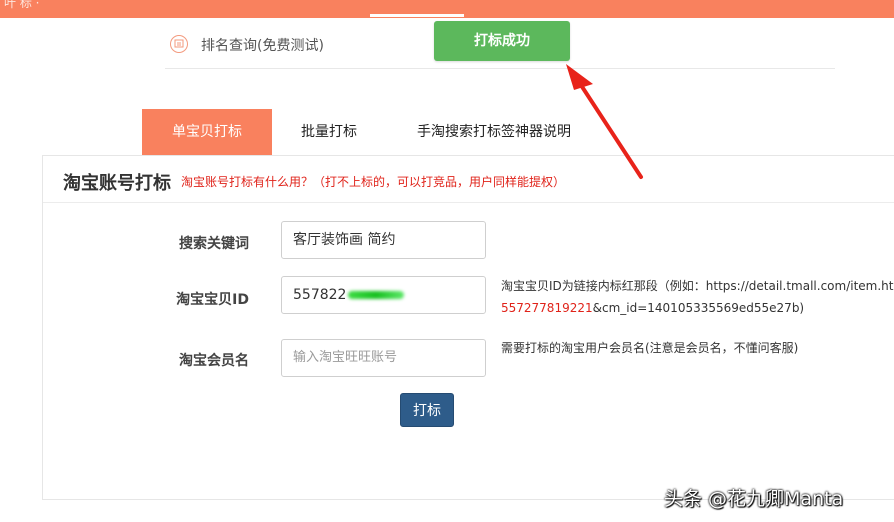  Describe the element at coordinates (212, 300) in the screenshot. I see `item-id-label: 淘宝宝贝ID` at that location.